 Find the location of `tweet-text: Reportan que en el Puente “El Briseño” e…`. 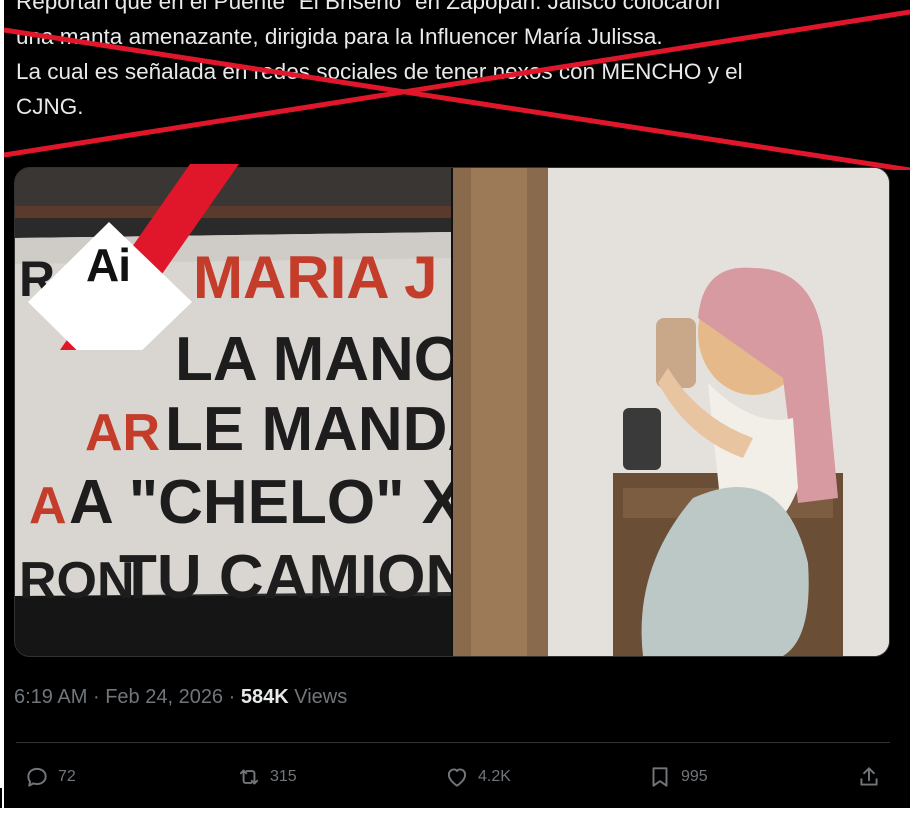

tweet-text: Reportan que en el Puente “El Briseño” e… is located at coordinates (456, 62).